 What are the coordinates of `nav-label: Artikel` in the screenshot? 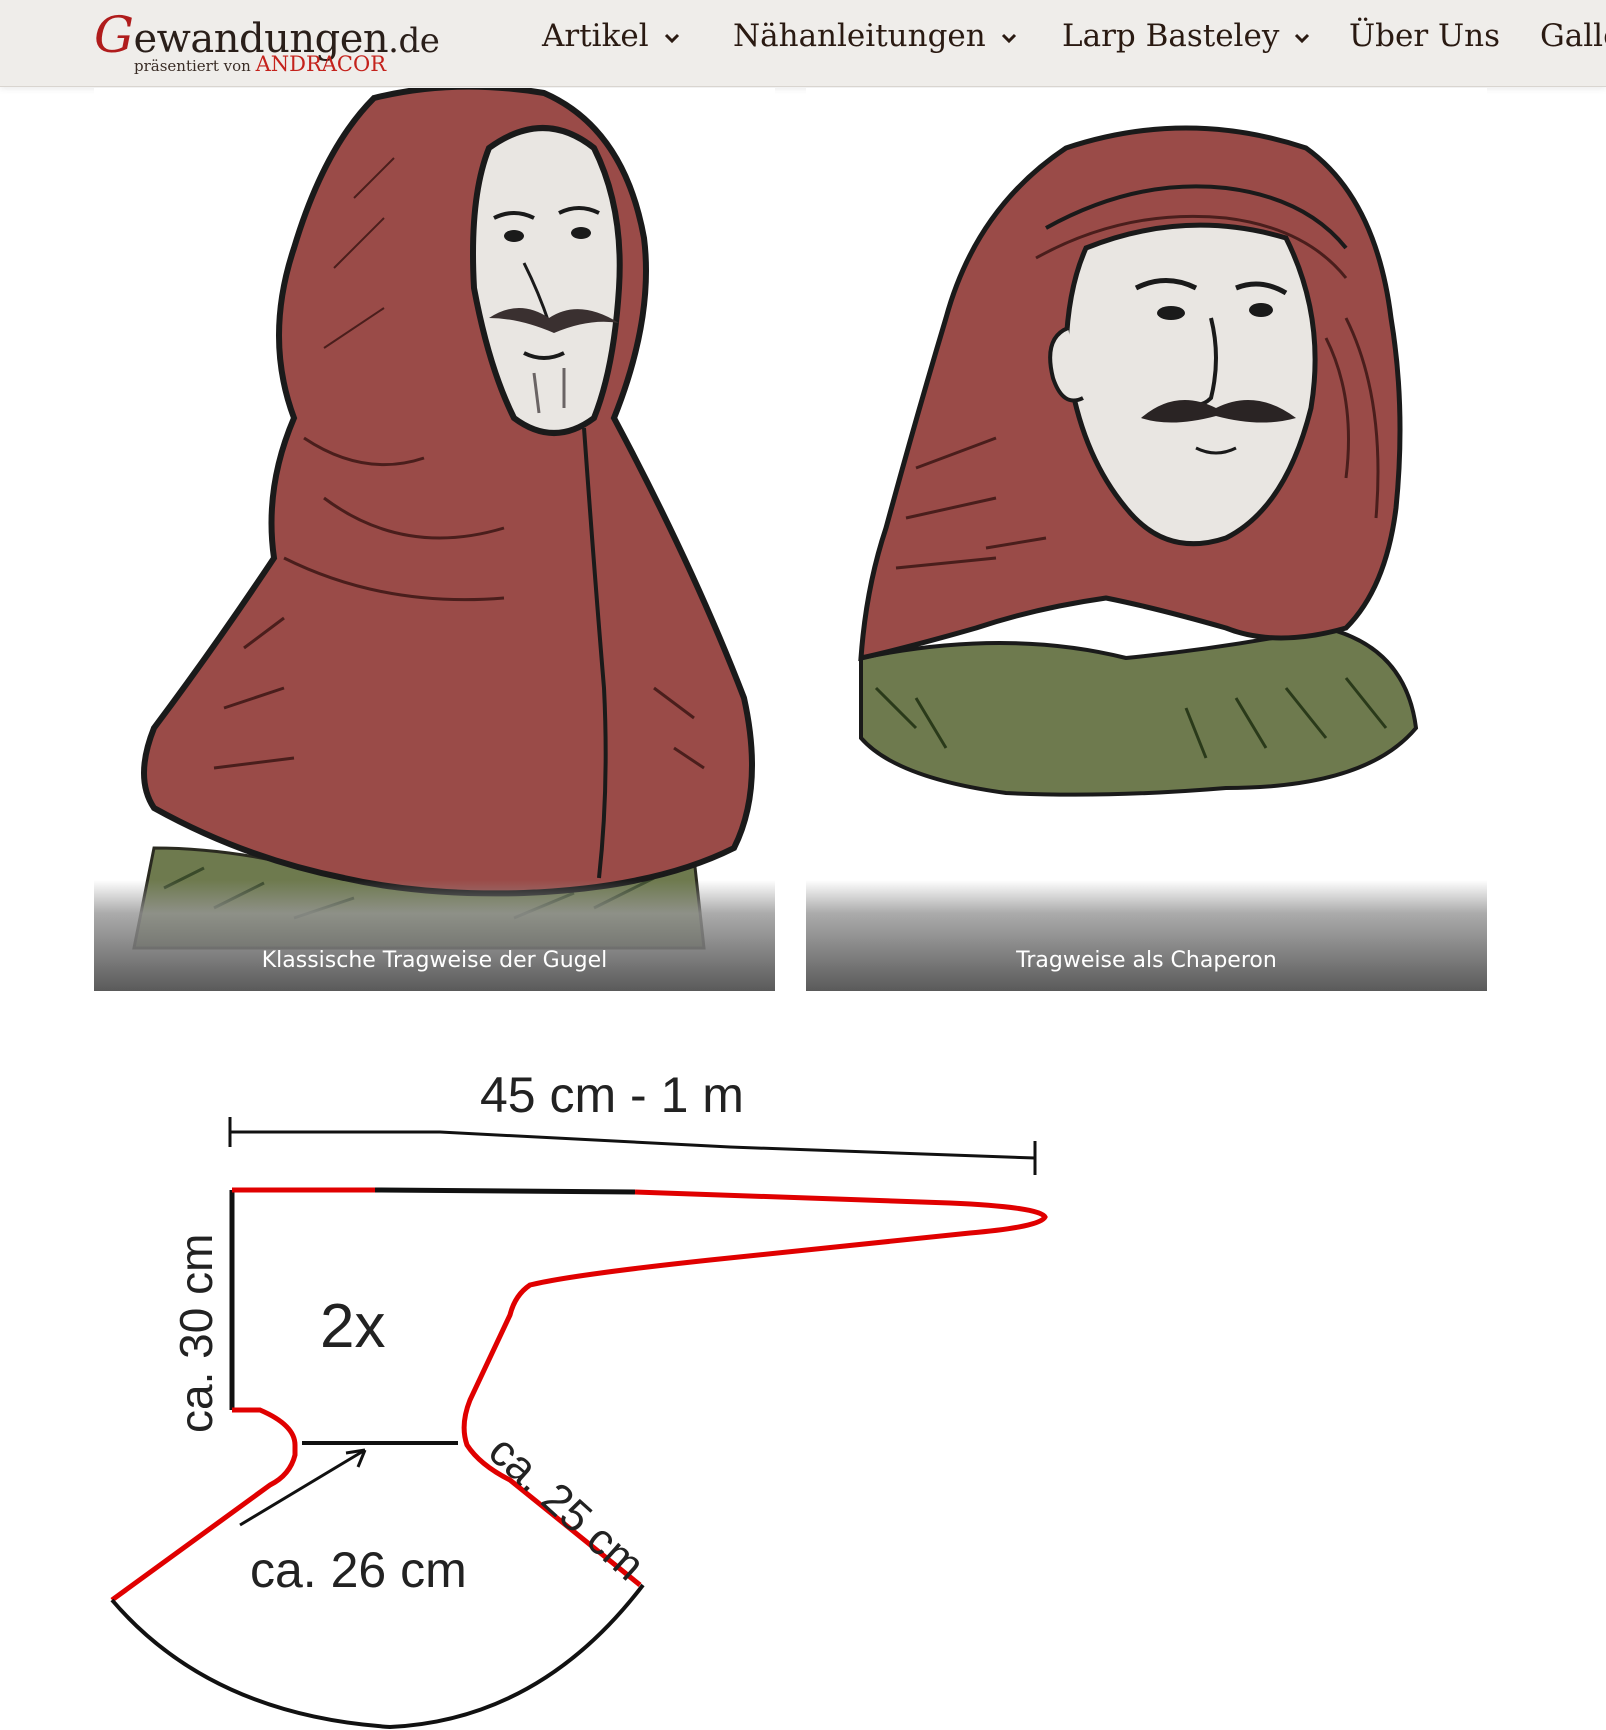 It's located at (595, 36).